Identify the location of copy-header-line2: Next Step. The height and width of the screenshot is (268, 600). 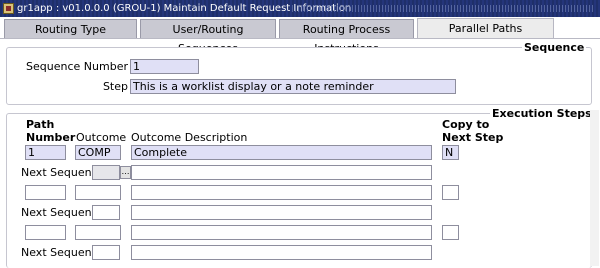
(473, 137).